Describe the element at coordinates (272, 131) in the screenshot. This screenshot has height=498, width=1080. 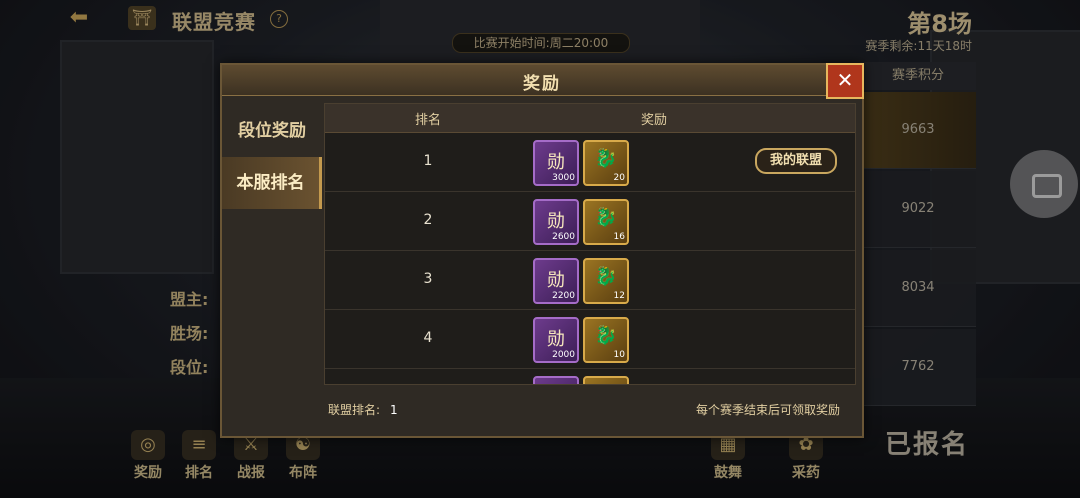
I see `tab-tier-reward: 段位奖励` at that location.